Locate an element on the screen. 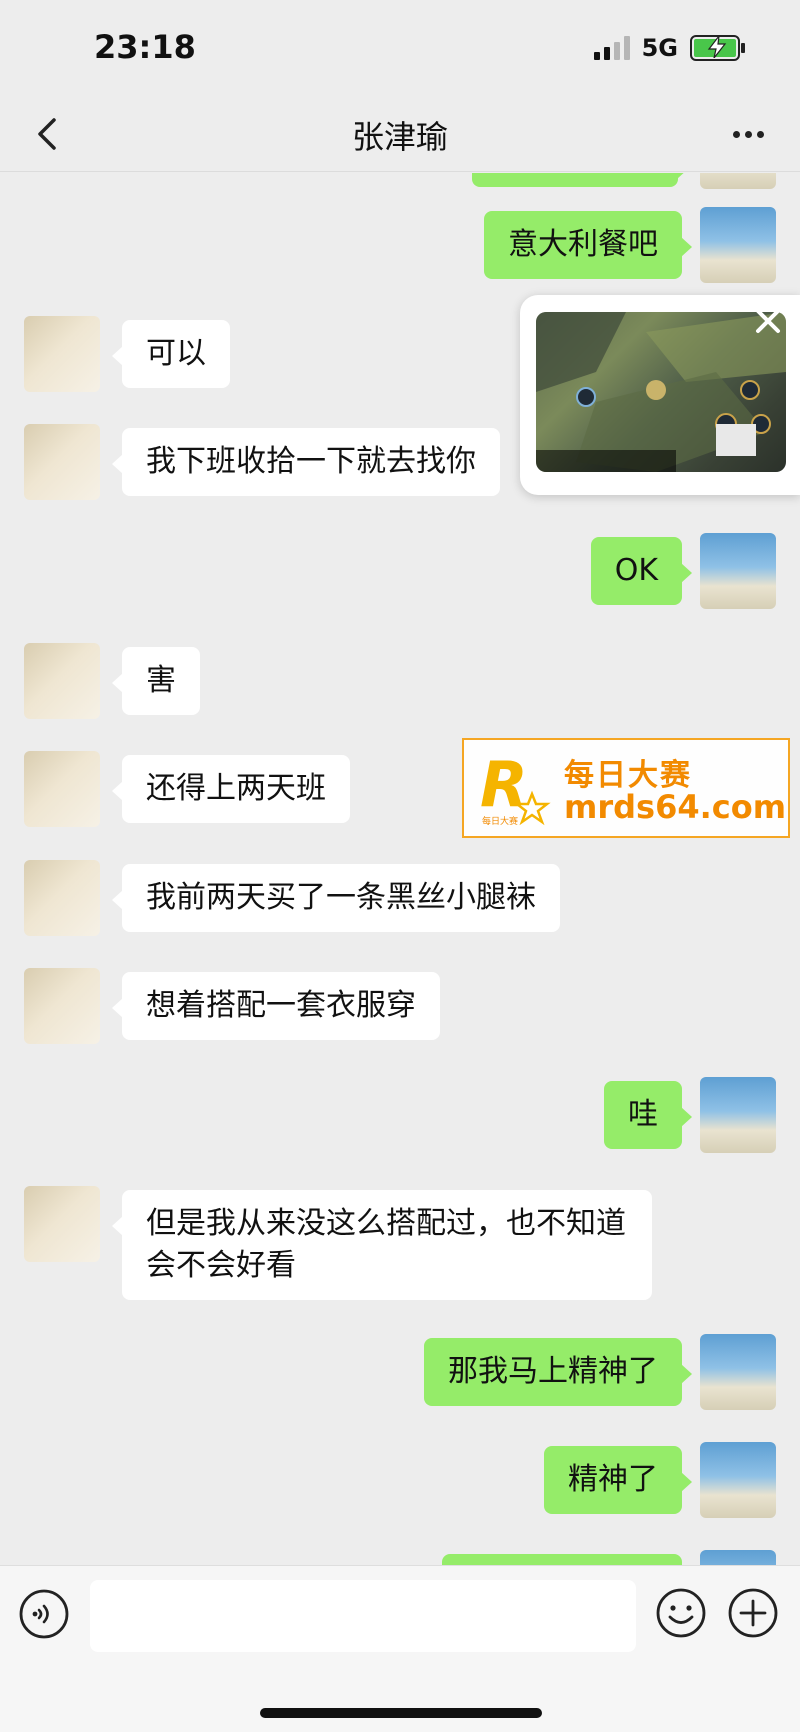 This screenshot has height=1732, width=800. more-button is located at coordinates (748, 134).